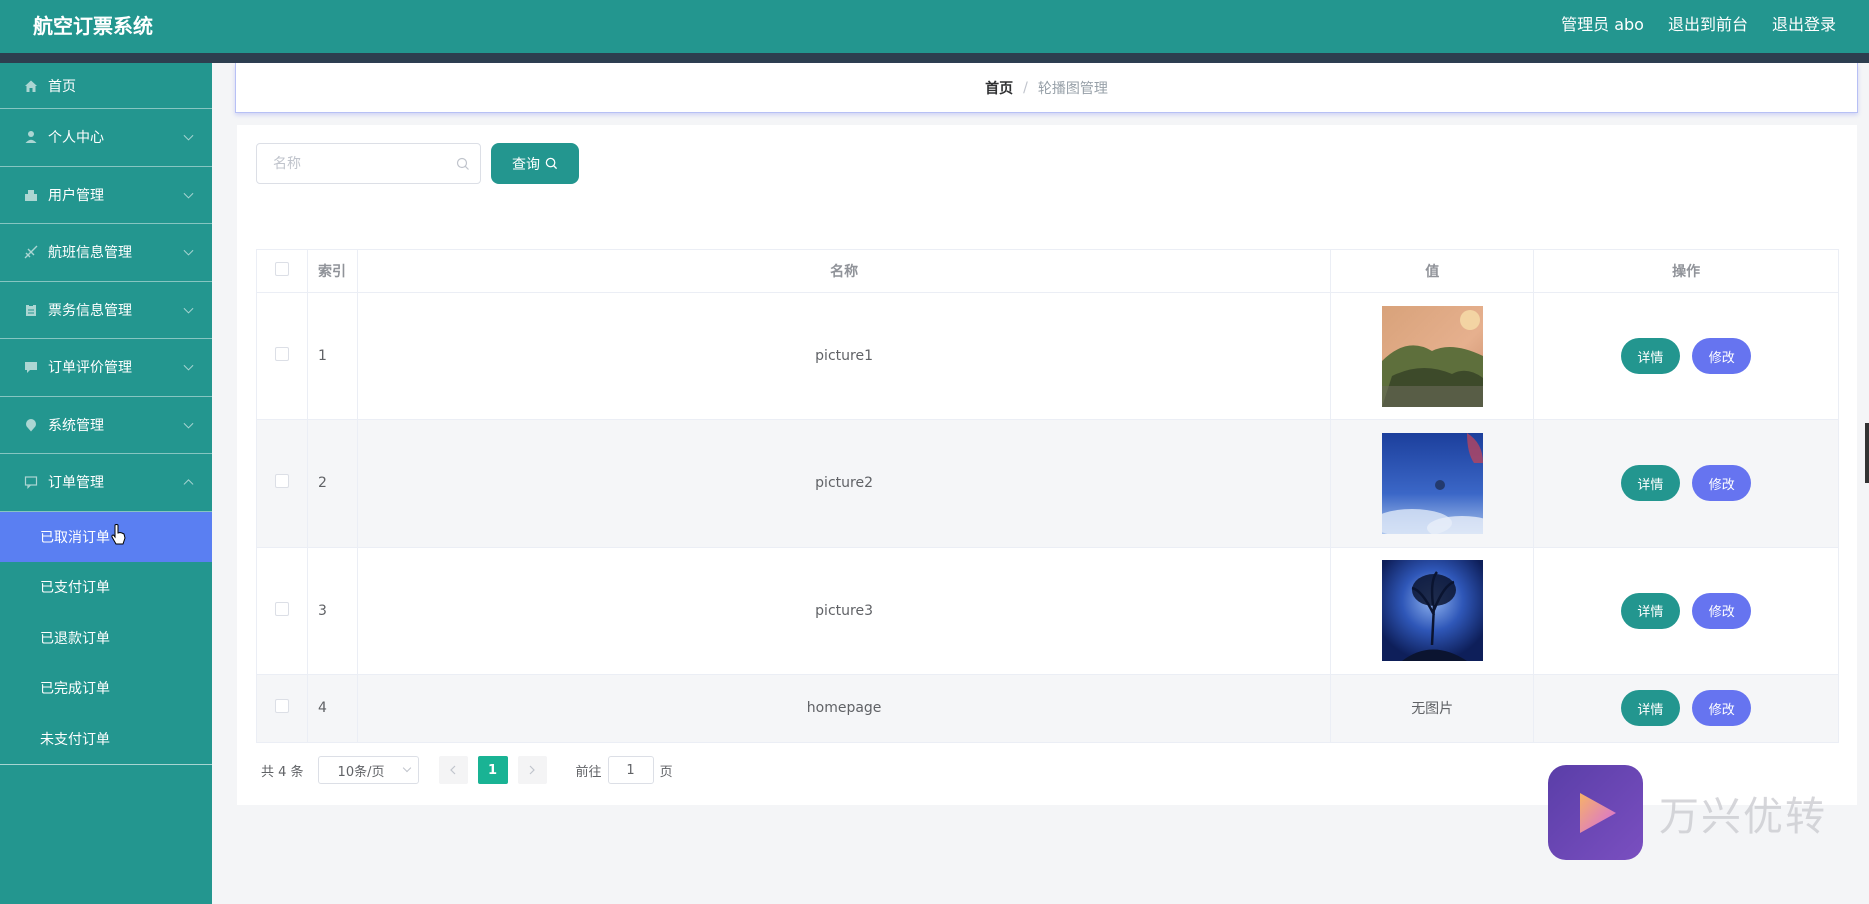  What do you see at coordinates (106, 688) in the screenshot?
I see `submenu-item-completed-orders: 已完成订单` at bounding box center [106, 688].